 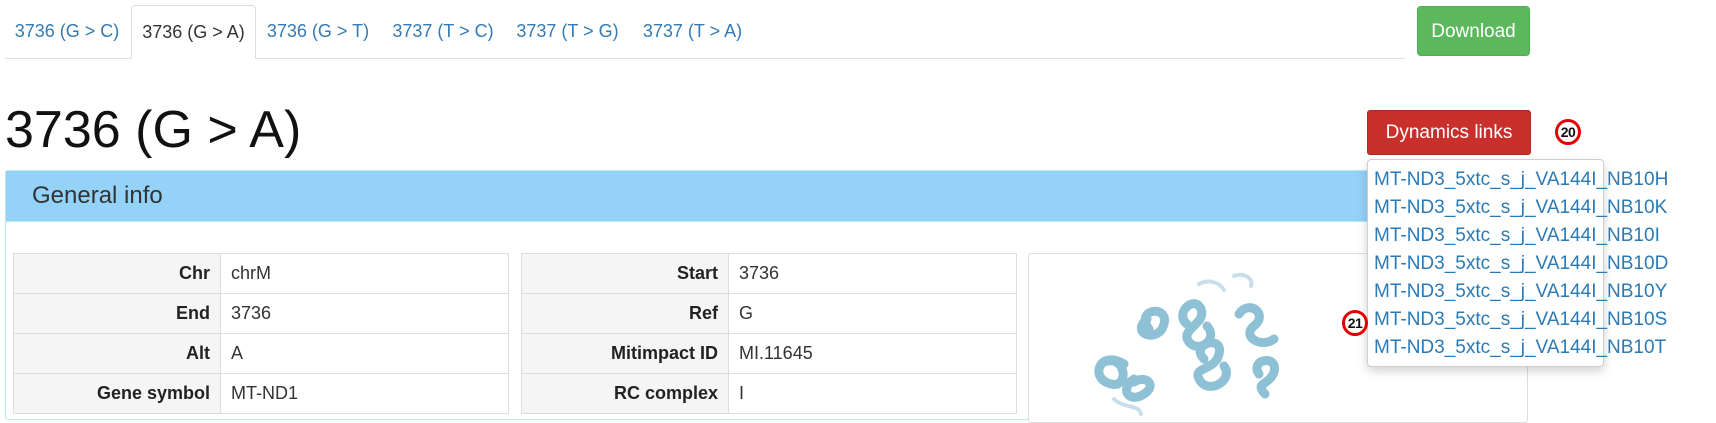 I want to click on table-row: Ref G, so click(x=769, y=313).